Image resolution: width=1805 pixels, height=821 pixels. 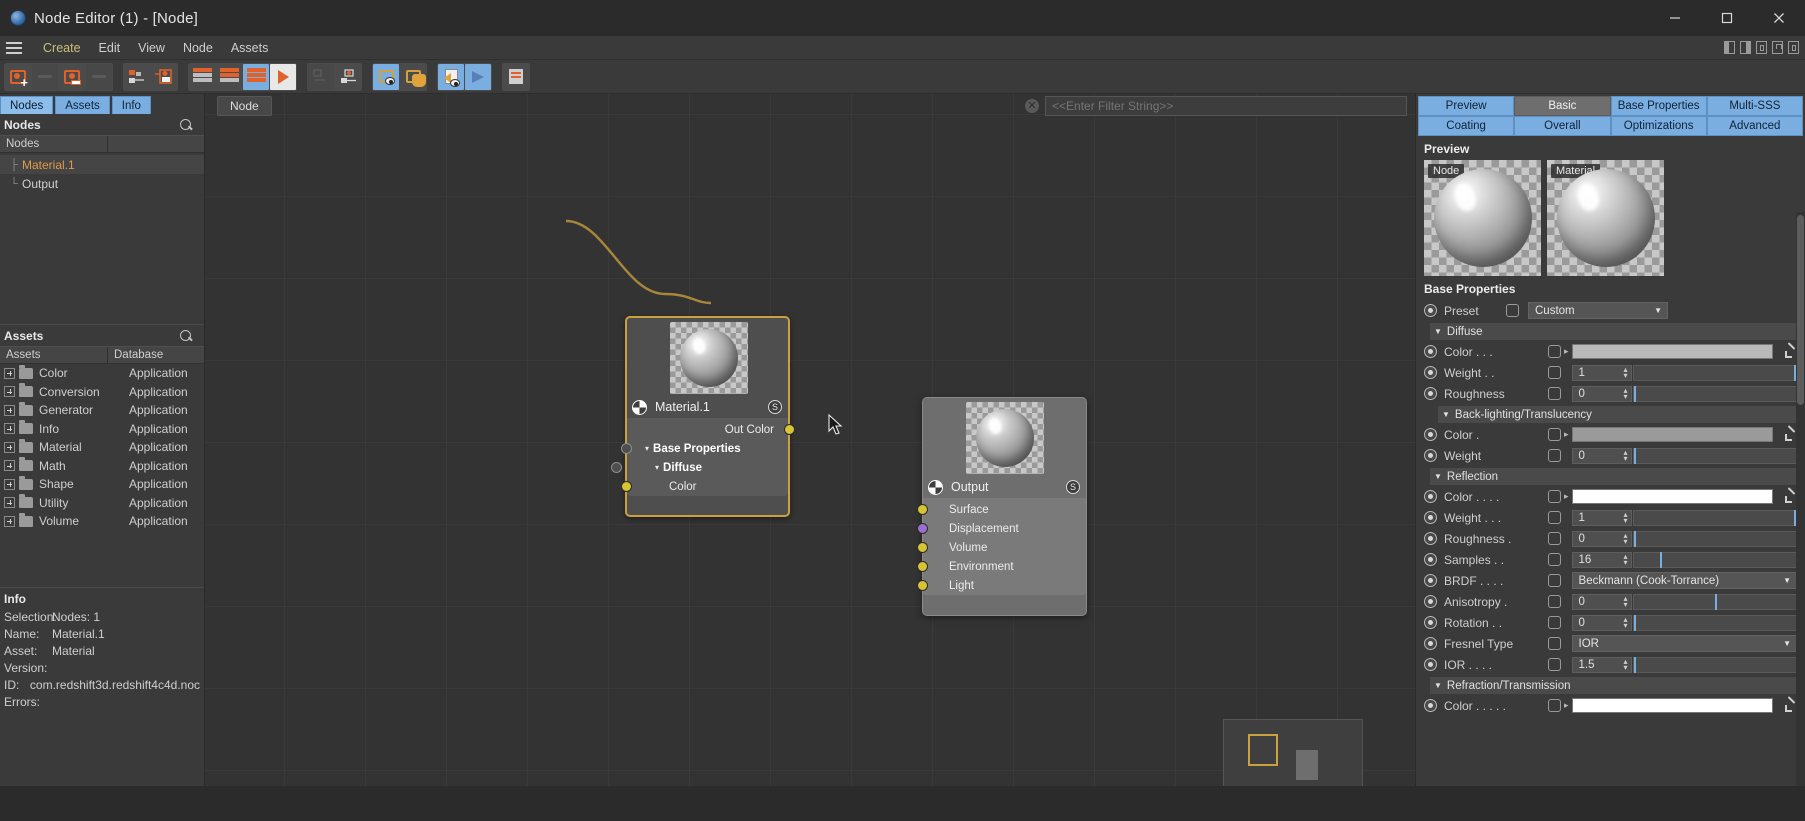 What do you see at coordinates (1605, 218) in the screenshot?
I see `preview-material-box: Material` at bounding box center [1605, 218].